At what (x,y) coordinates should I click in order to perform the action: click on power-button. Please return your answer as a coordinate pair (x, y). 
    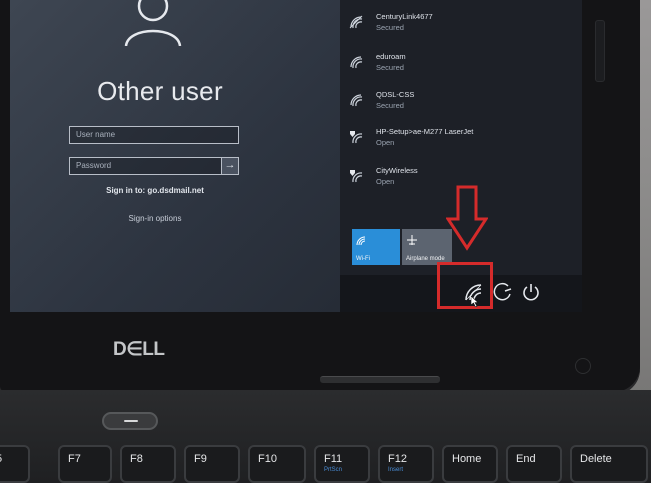
    Looking at the image, I should click on (130, 421).